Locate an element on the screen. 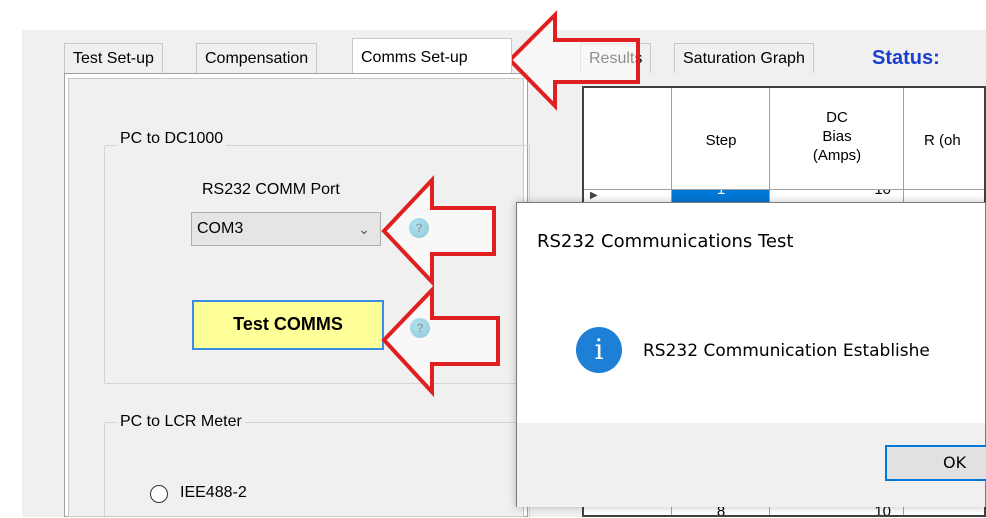 Image resolution: width=986 pixels, height=518 pixels. tab-comms-setup: Comms Set-up is located at coordinates (432, 55).